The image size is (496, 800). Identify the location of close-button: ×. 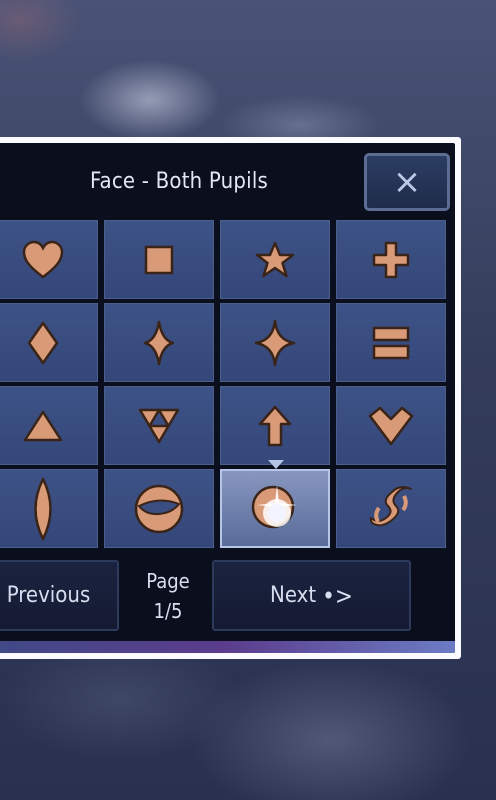
(407, 182).